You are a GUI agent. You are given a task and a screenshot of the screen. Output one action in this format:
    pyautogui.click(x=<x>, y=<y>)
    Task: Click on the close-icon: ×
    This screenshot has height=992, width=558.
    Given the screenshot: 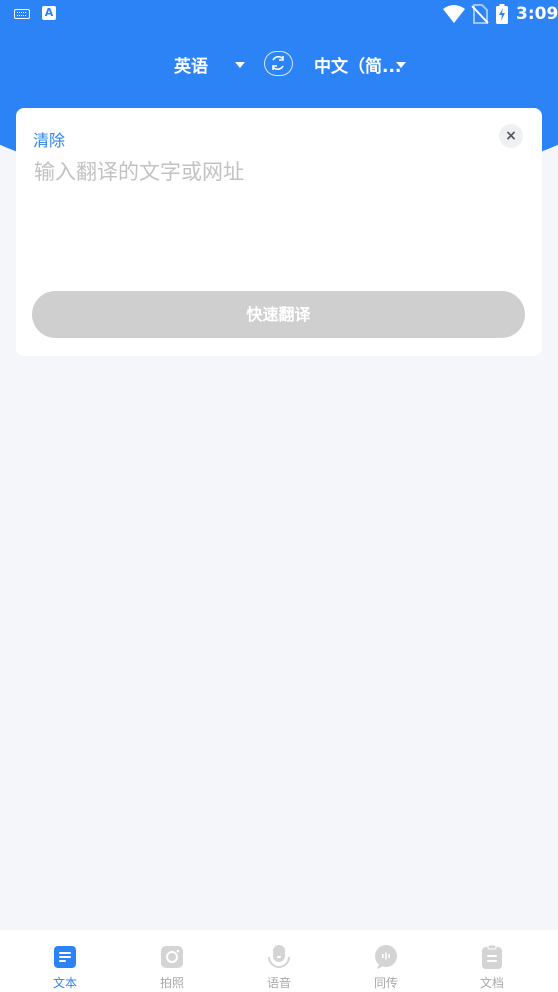 What is the action you would take?
    pyautogui.click(x=511, y=136)
    